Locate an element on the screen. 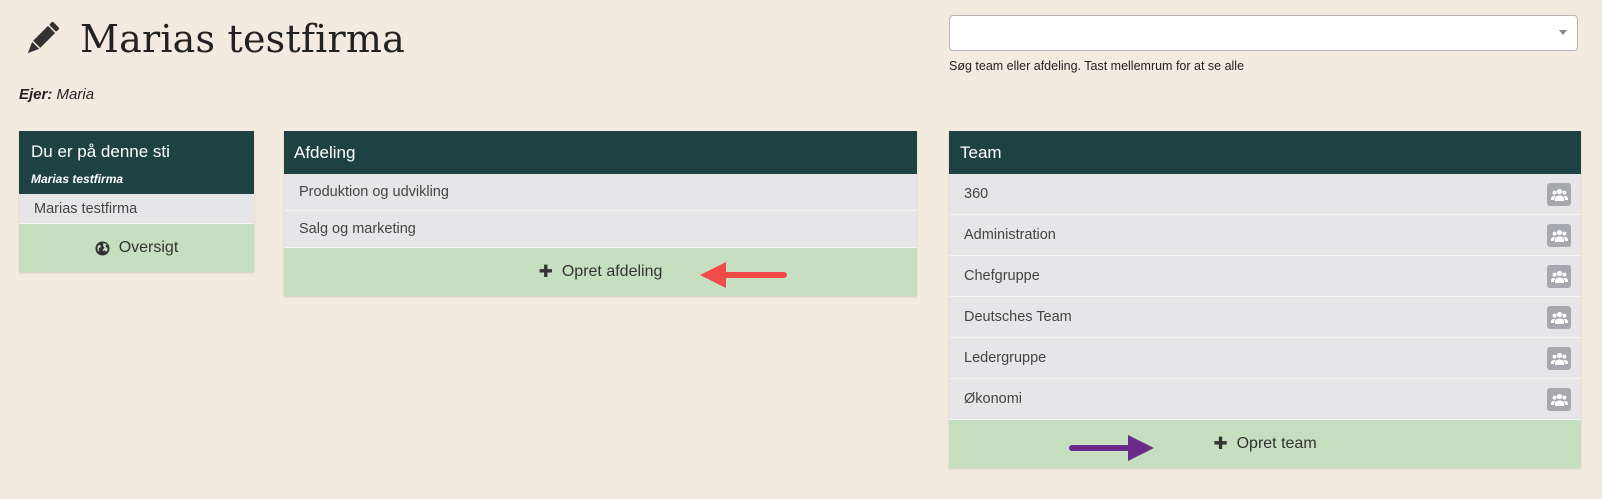 The height and width of the screenshot is (499, 1602). path-panel-subtitle: Marias testfirma is located at coordinates (77, 179).